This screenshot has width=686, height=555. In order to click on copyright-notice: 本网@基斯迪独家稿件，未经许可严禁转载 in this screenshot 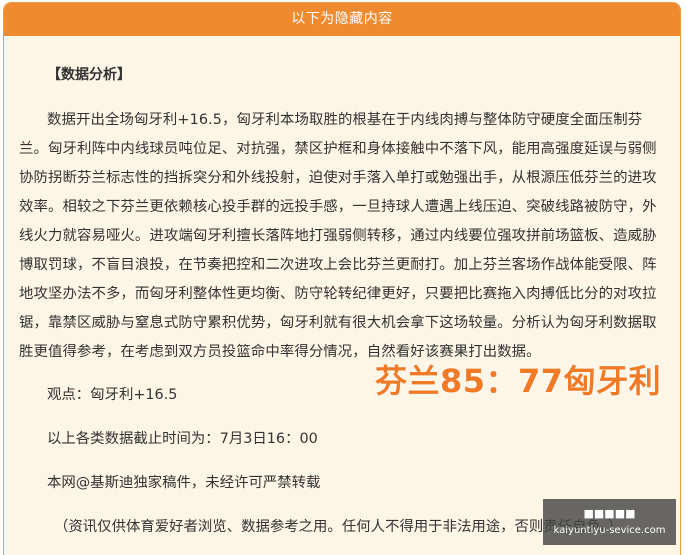, I will do `click(184, 483)`.